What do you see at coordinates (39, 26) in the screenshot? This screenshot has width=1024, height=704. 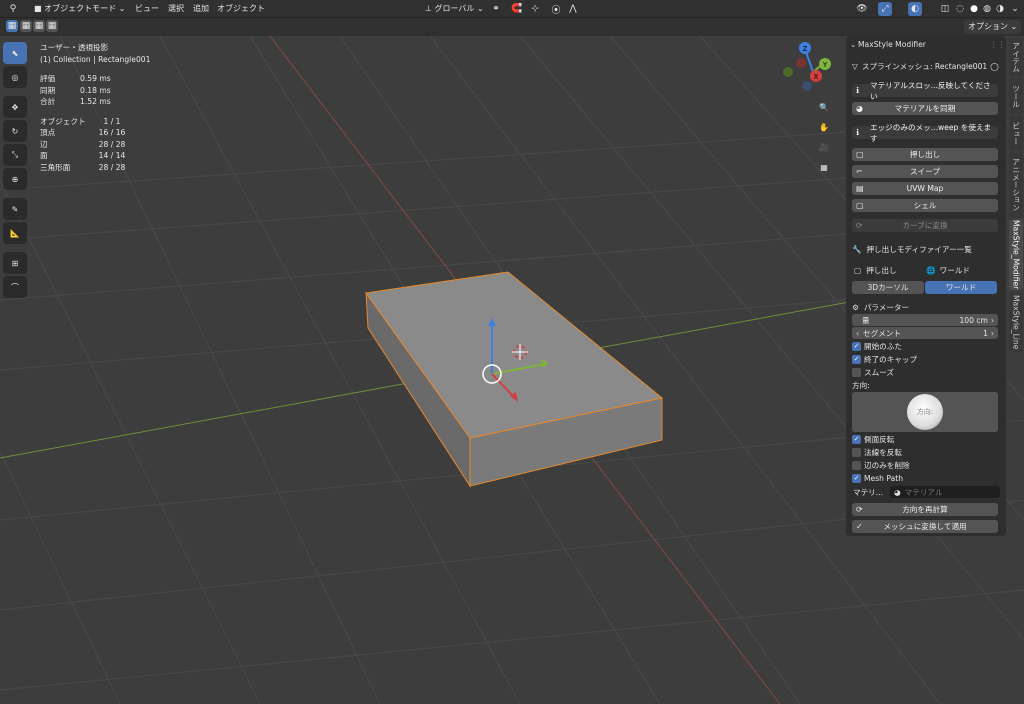 I see `select-subtract-icon: ▦` at bounding box center [39, 26].